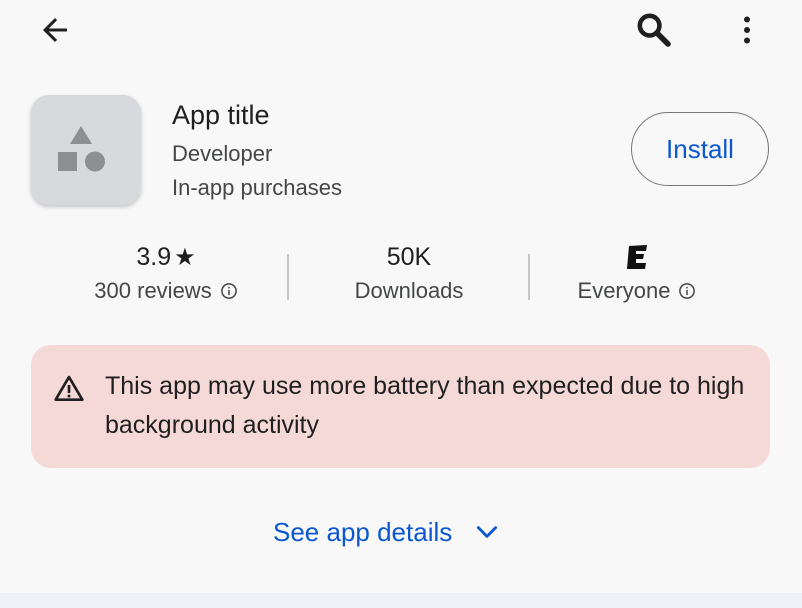 The image size is (802, 608). What do you see at coordinates (700, 149) in the screenshot?
I see `install-button: Install` at bounding box center [700, 149].